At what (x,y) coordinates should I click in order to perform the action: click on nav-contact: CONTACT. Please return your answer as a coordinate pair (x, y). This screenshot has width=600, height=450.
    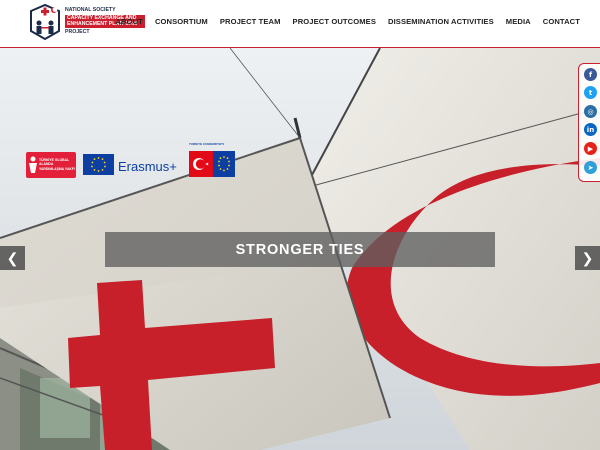
    Looking at the image, I should click on (561, 21).